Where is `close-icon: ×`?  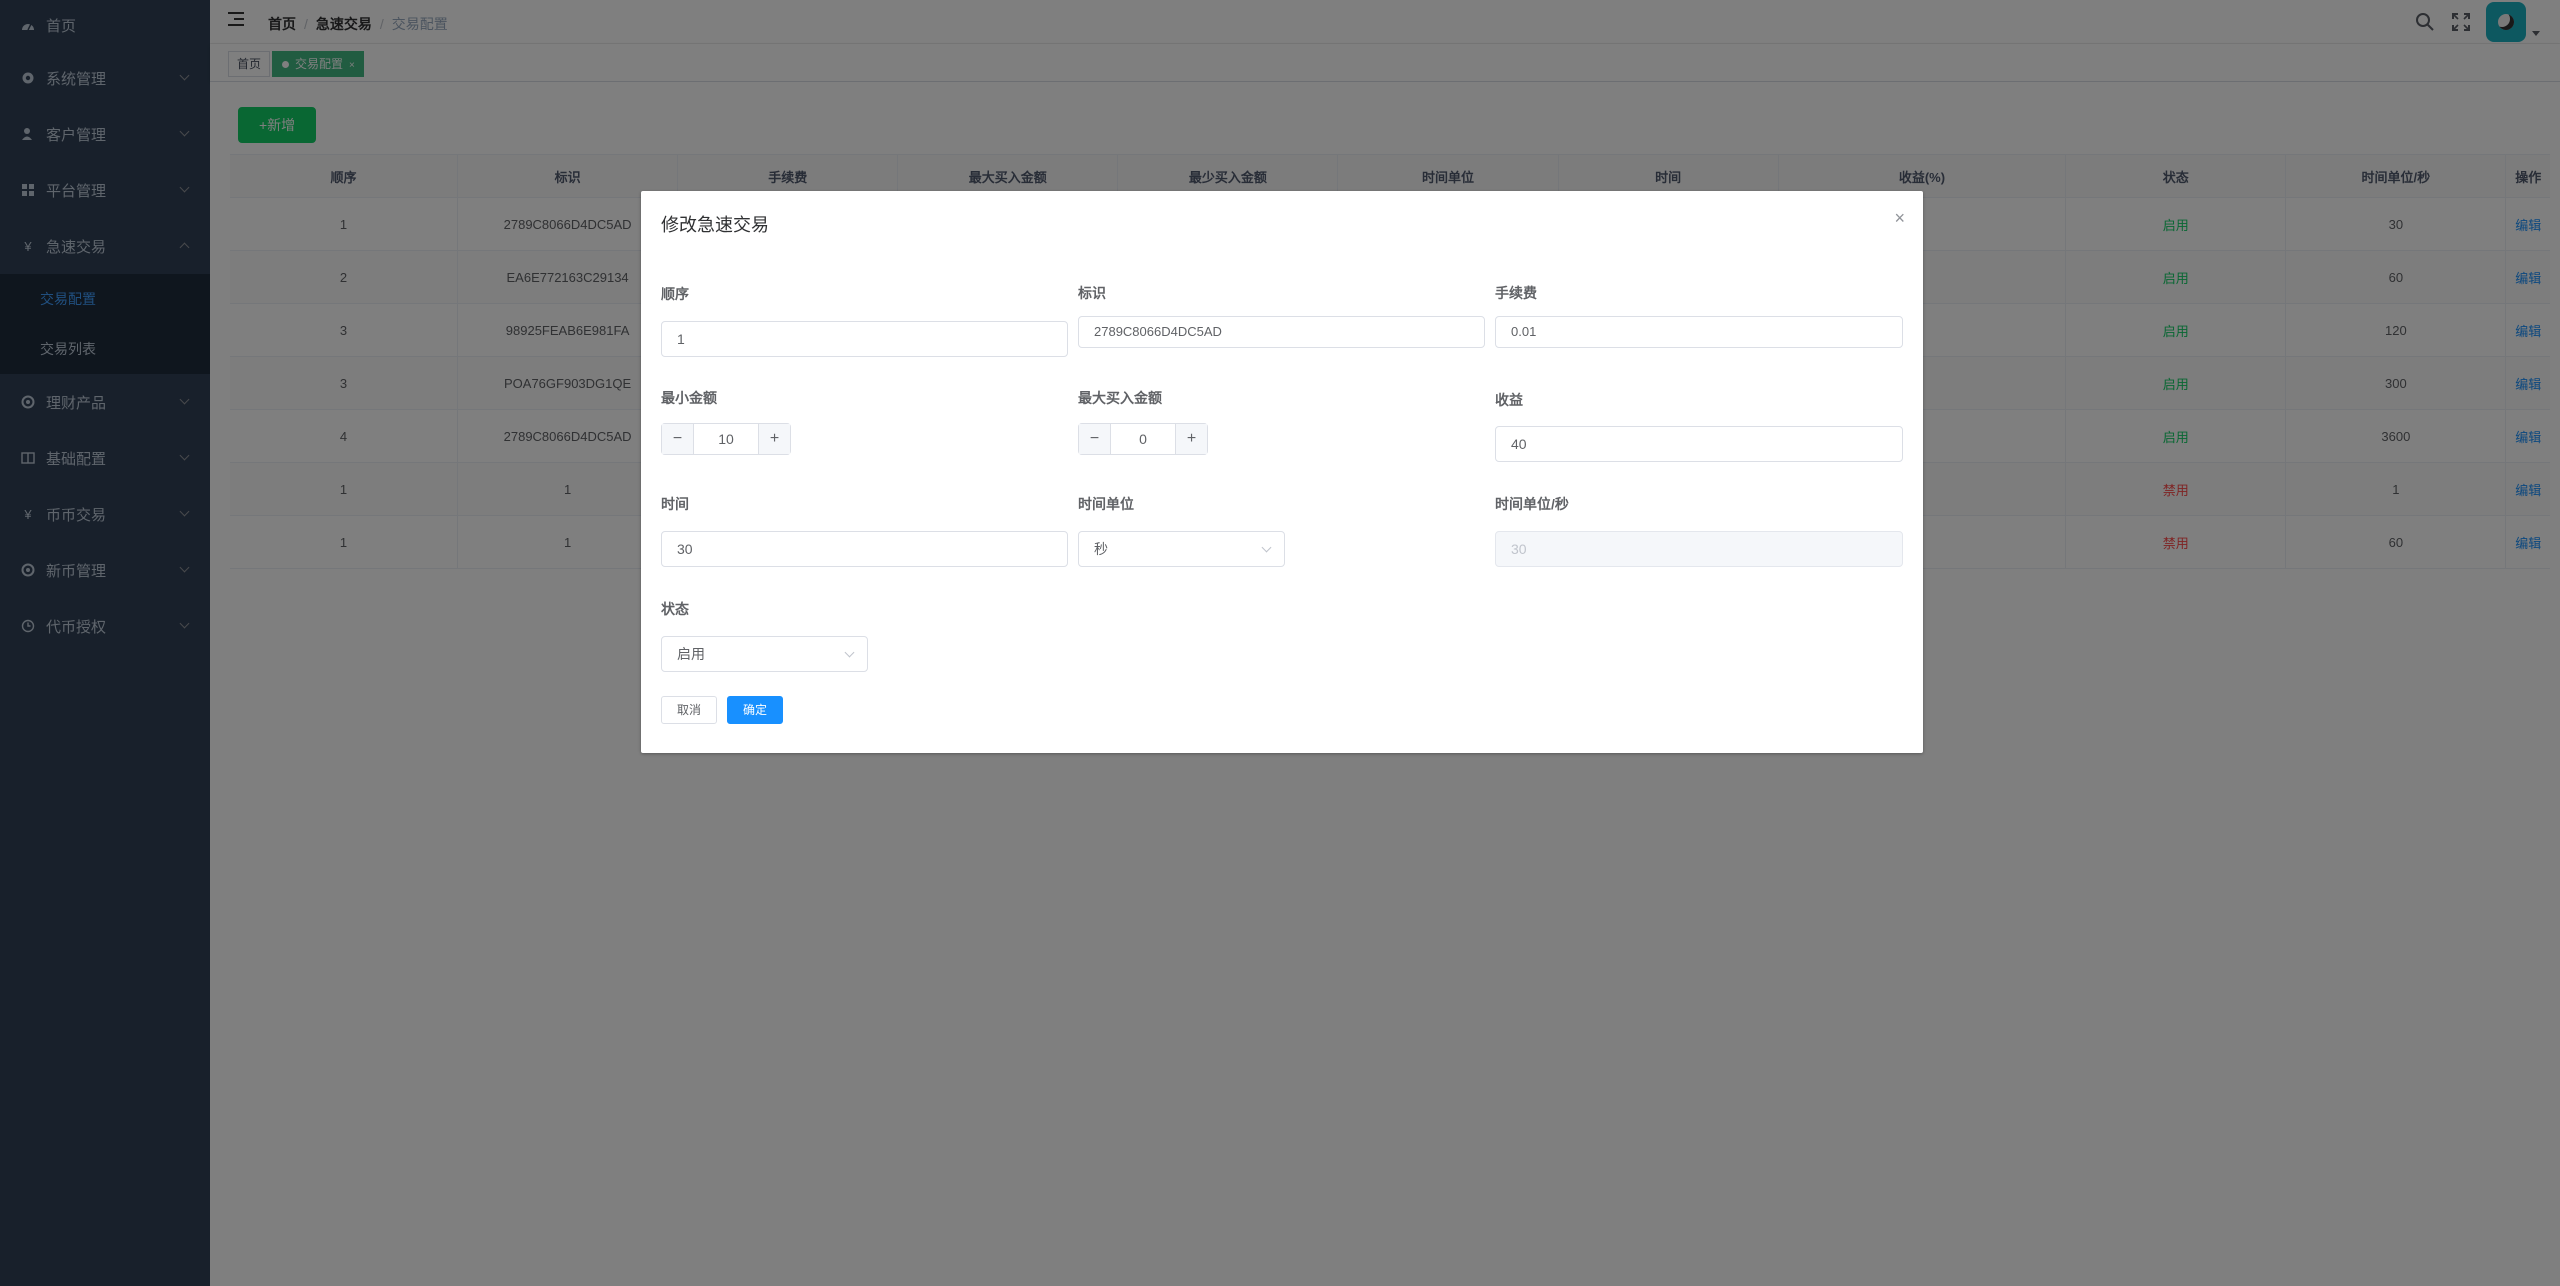 close-icon: × is located at coordinates (1899, 218).